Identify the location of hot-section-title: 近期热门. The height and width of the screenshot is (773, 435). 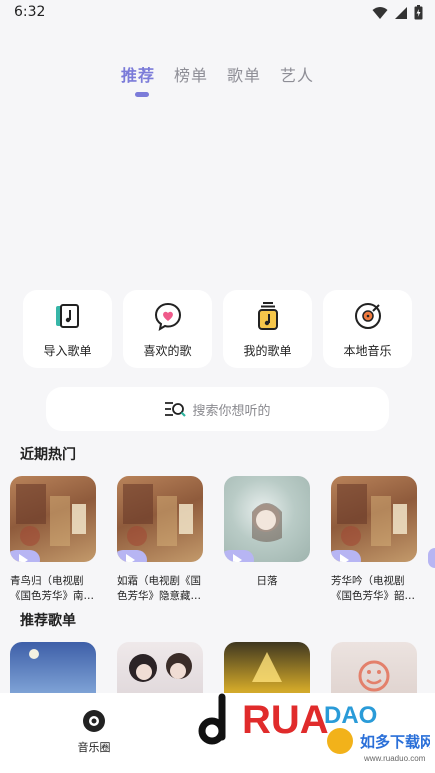
(48, 455).